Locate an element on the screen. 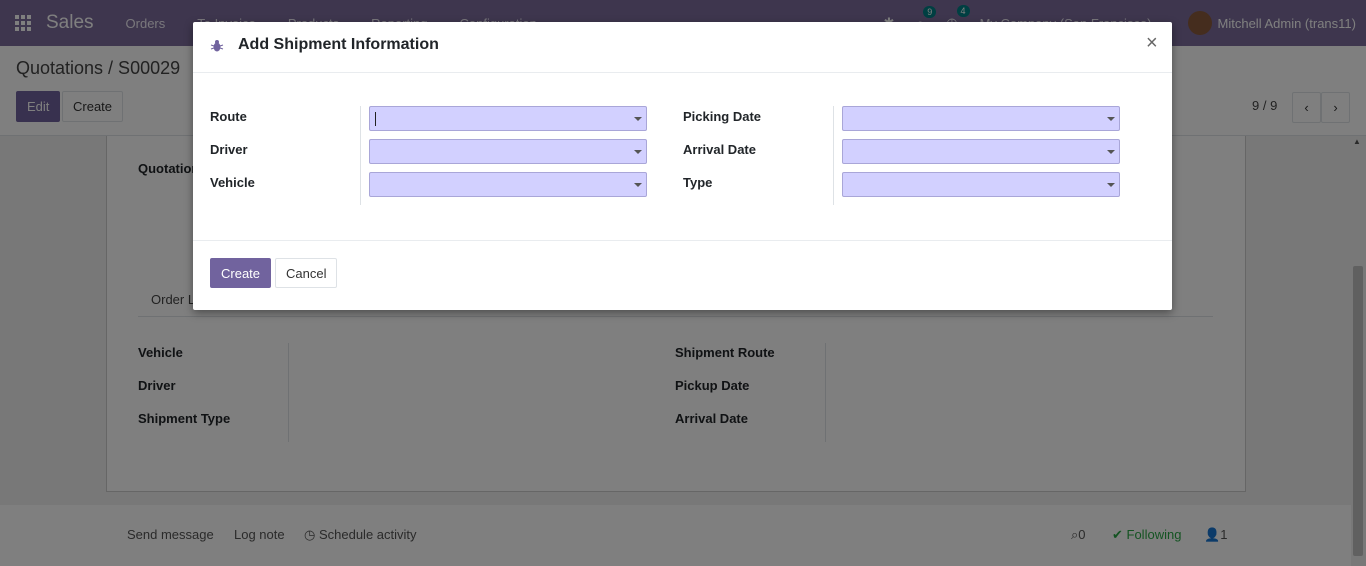 This screenshot has width=1366, height=566. text-cursor is located at coordinates (375, 119).